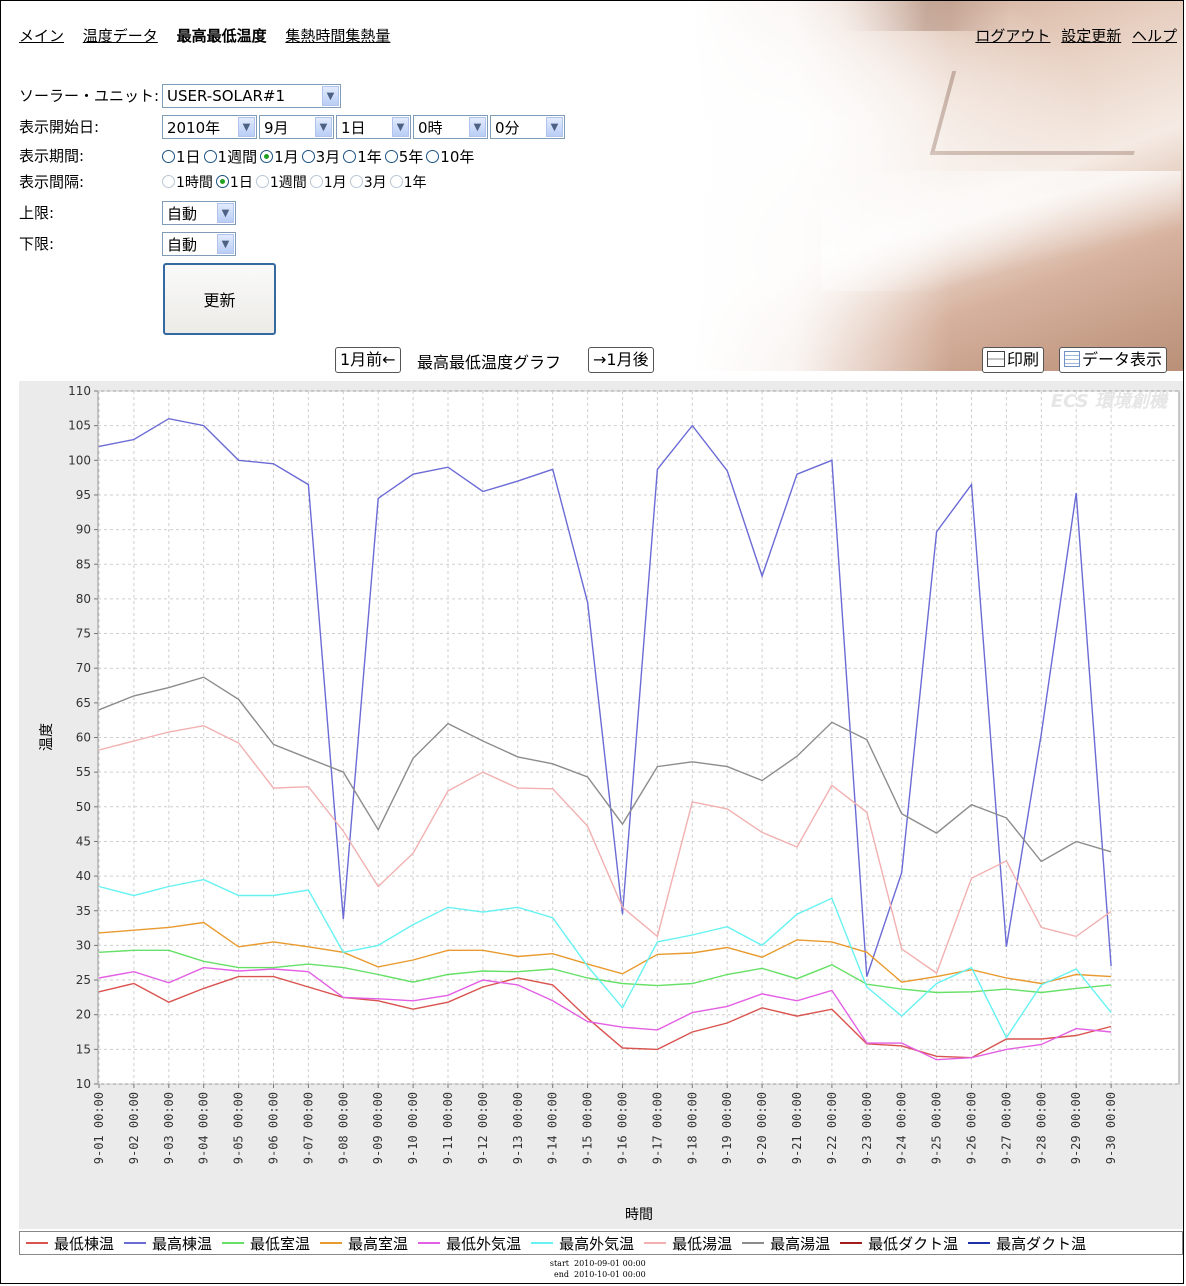 The height and width of the screenshot is (1286, 1186). Describe the element at coordinates (239, 1128) in the screenshot. I see `x-tick-label: 9-05 00:00` at that location.